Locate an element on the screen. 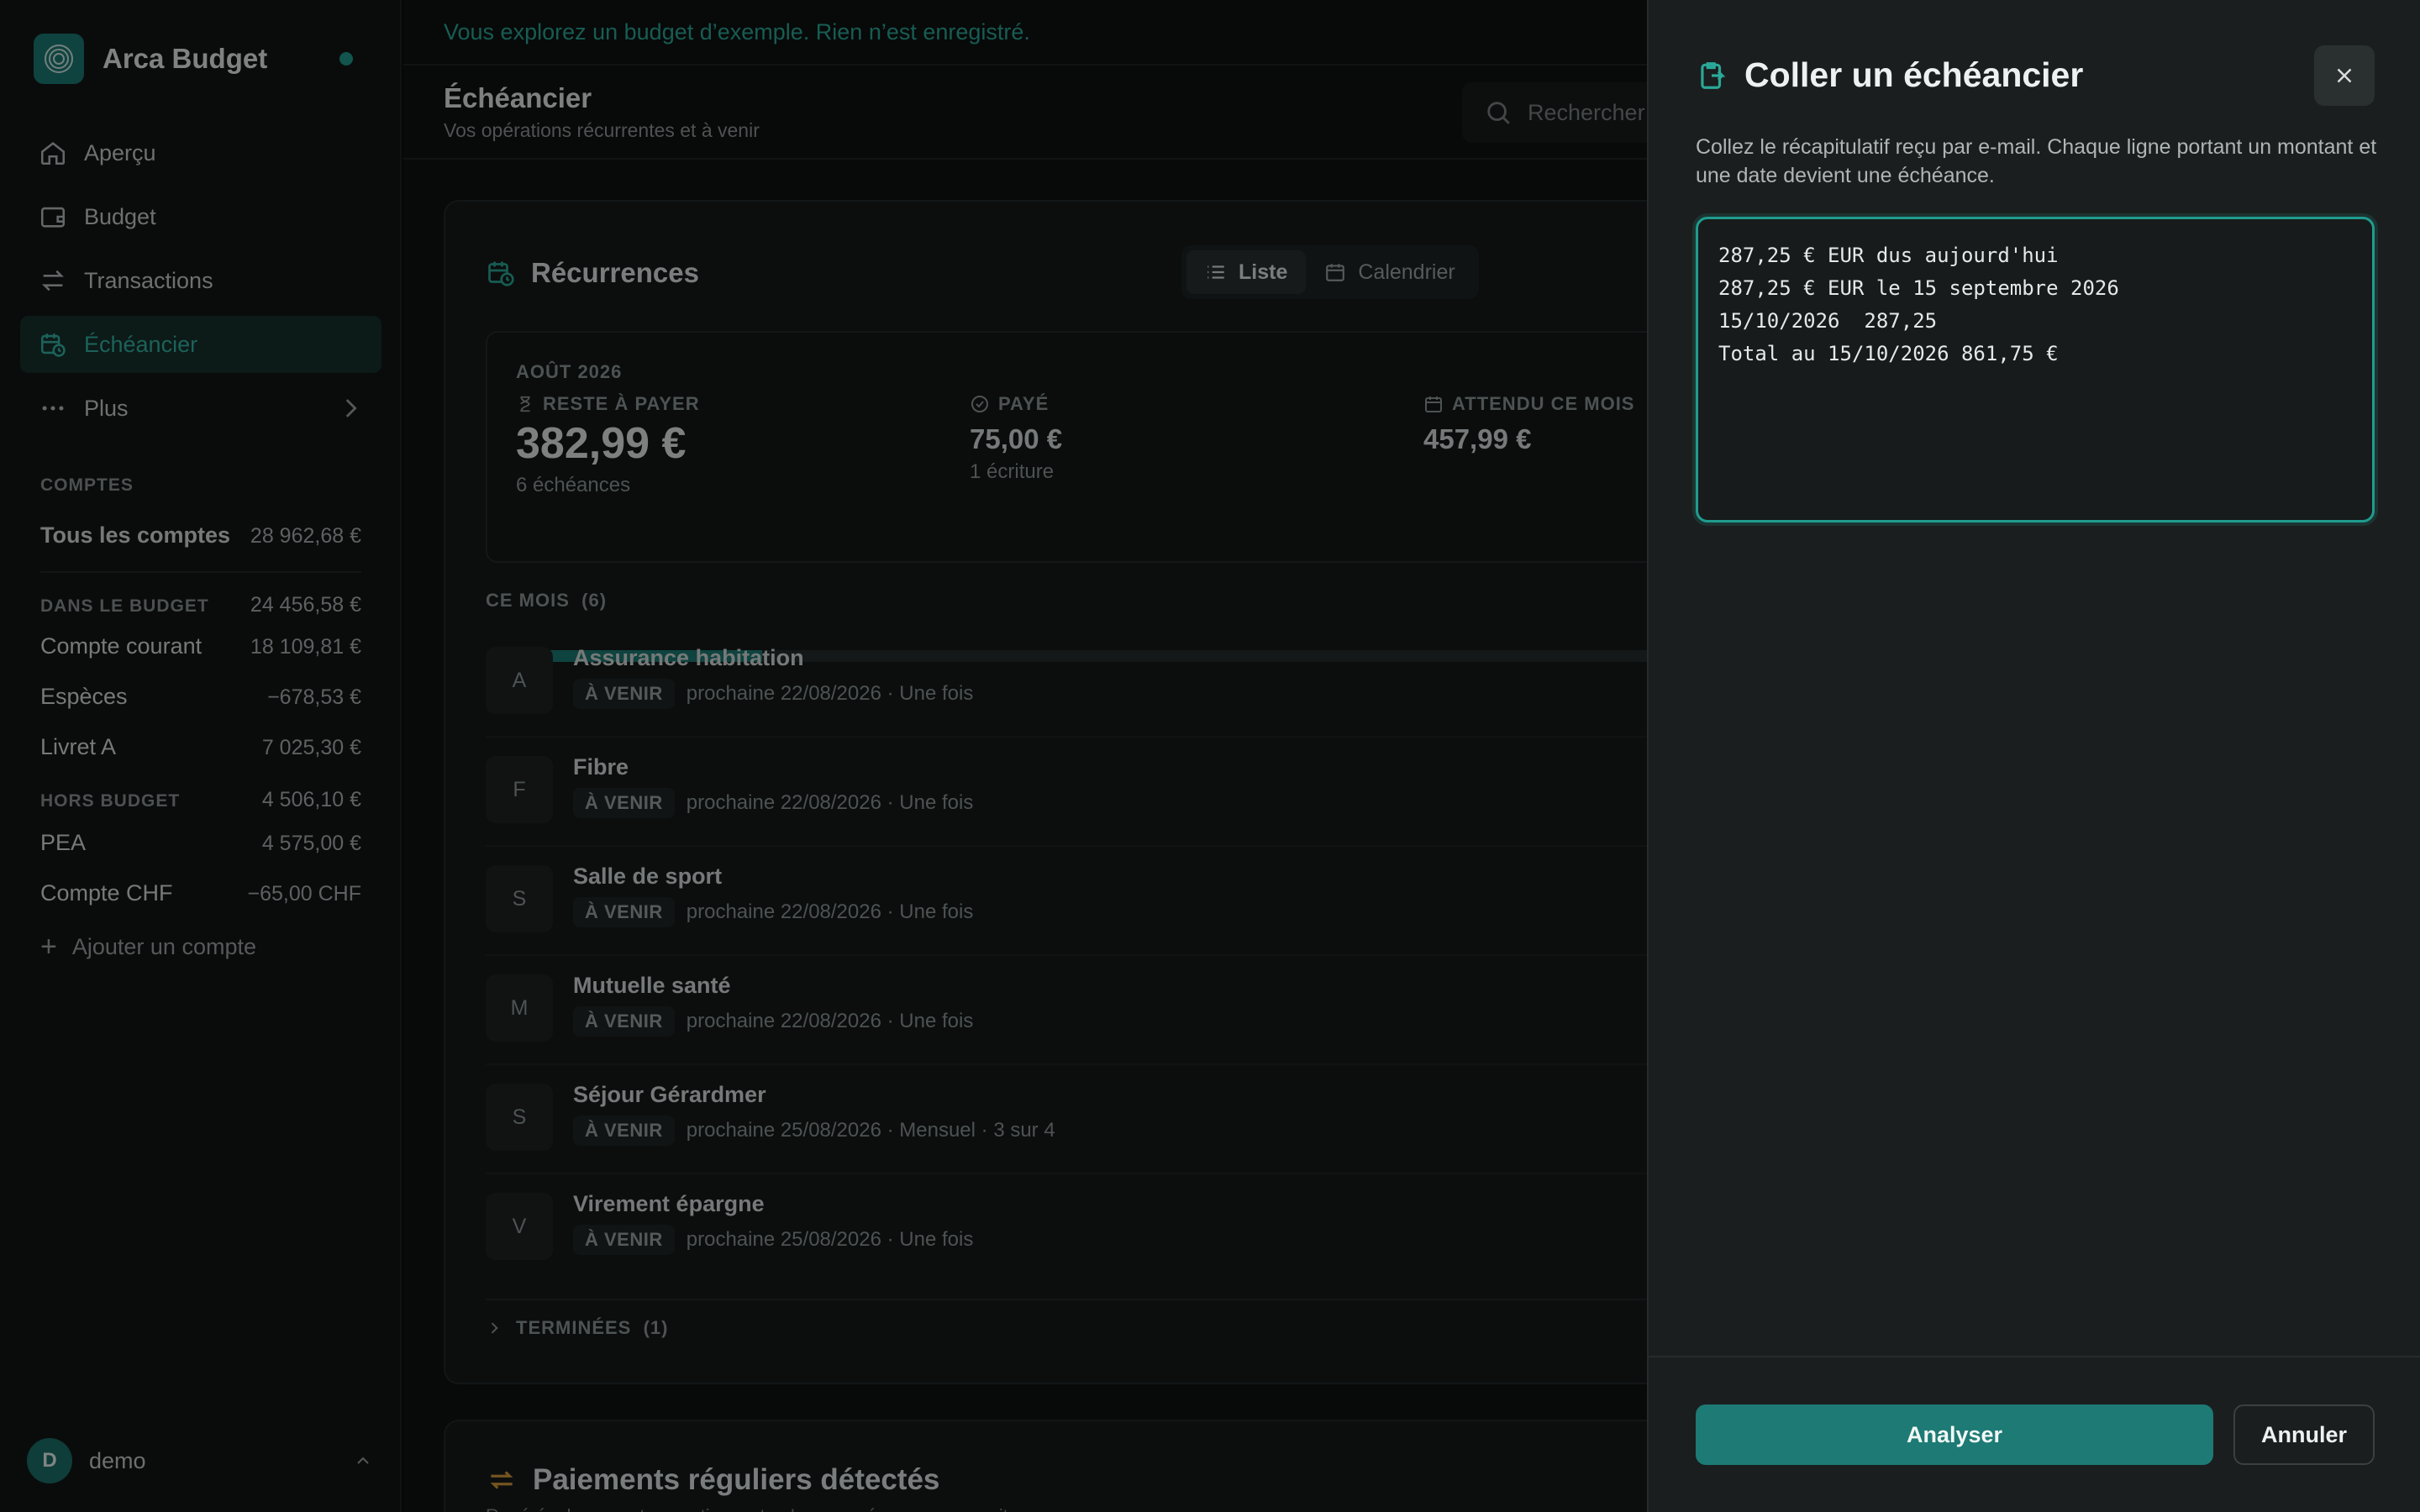 The image size is (2420, 1512). panel-title-text: Coller un échéancier is located at coordinates (1914, 74).